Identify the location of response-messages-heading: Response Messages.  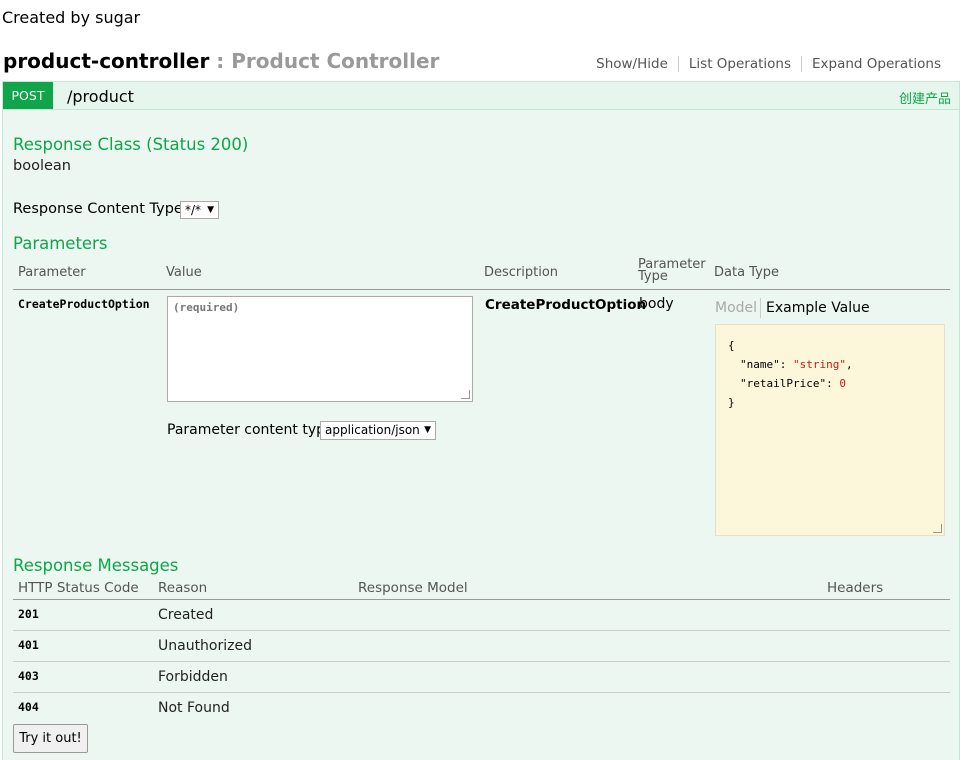
(96, 565).